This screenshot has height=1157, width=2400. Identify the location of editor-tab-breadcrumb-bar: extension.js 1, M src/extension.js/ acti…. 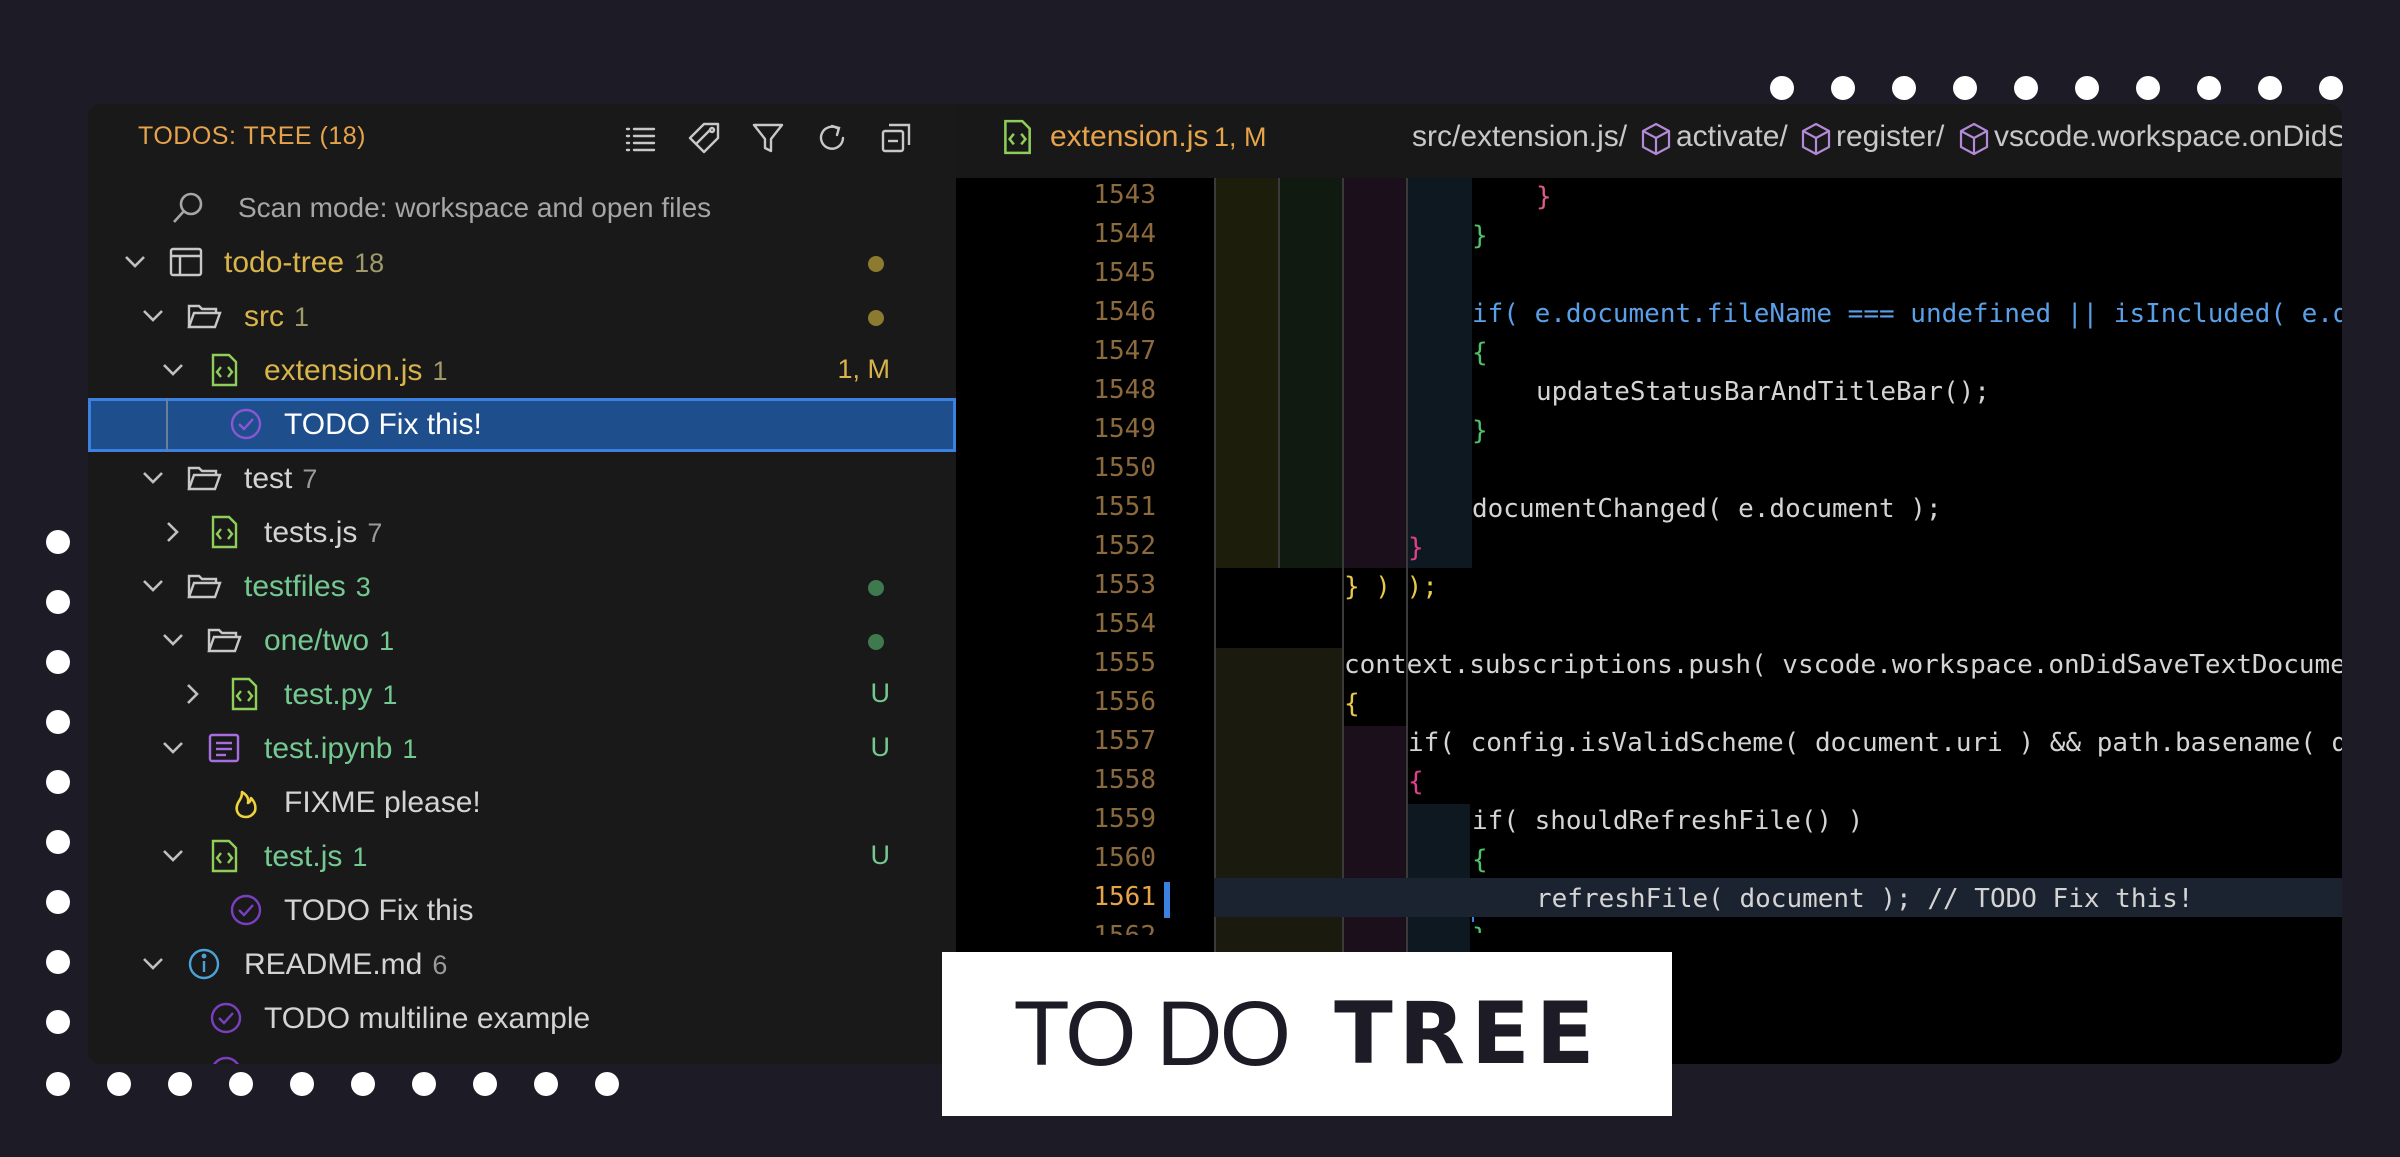
(1649, 141).